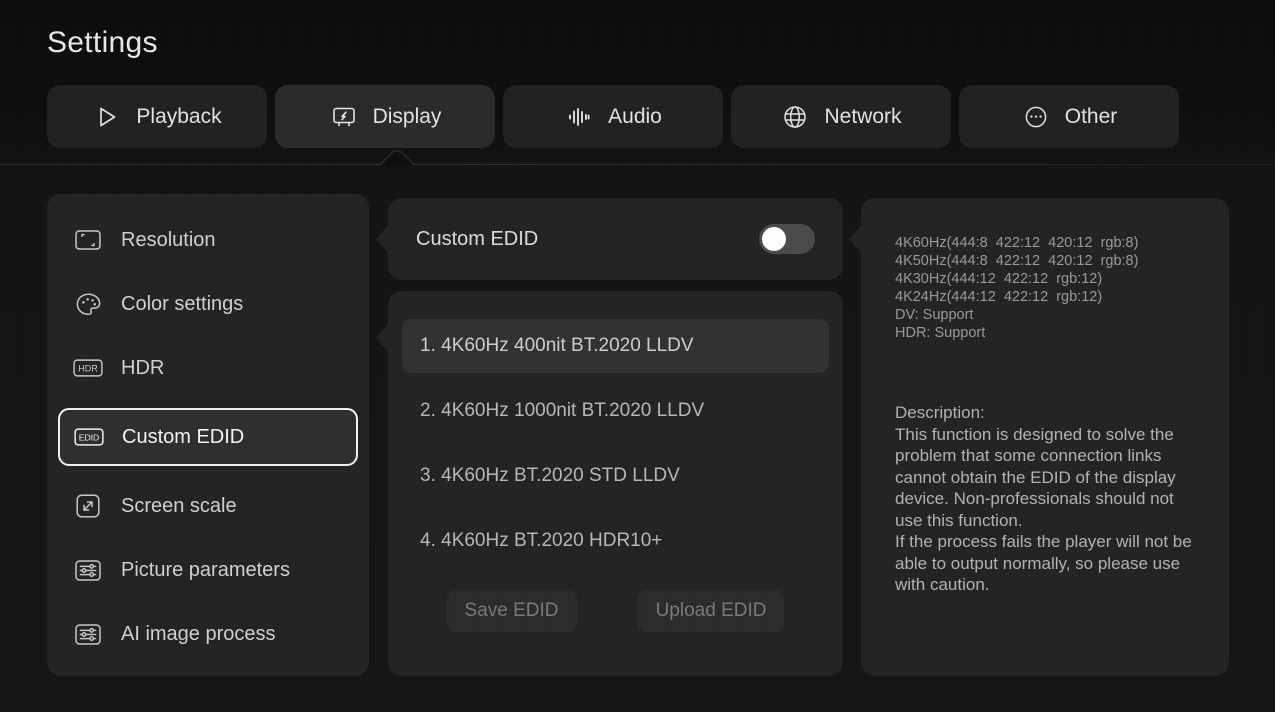  Describe the element at coordinates (88, 240) in the screenshot. I see `screen-corners-icon` at that location.